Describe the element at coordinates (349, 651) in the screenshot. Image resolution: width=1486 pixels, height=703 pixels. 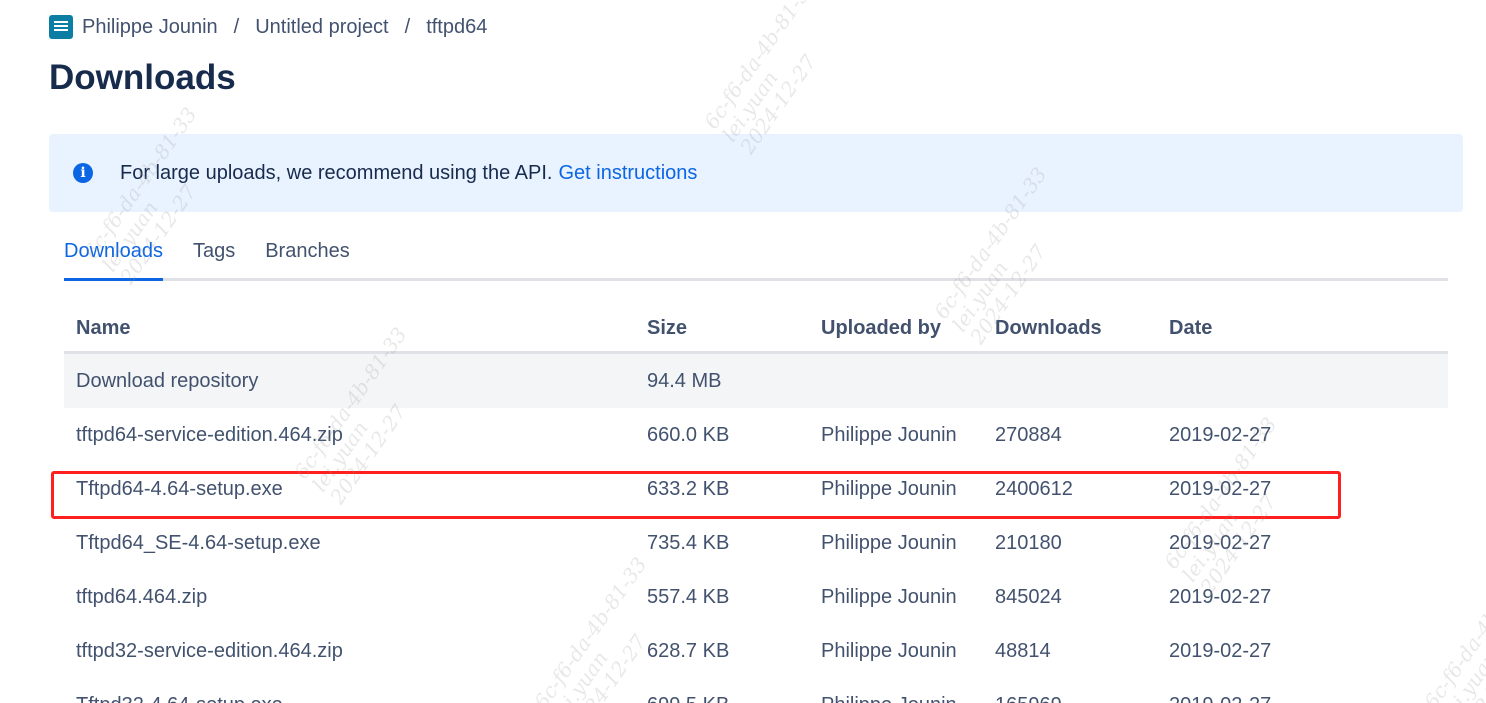
I see `file-name-link: tftpd32-service-edition.464.zip` at that location.